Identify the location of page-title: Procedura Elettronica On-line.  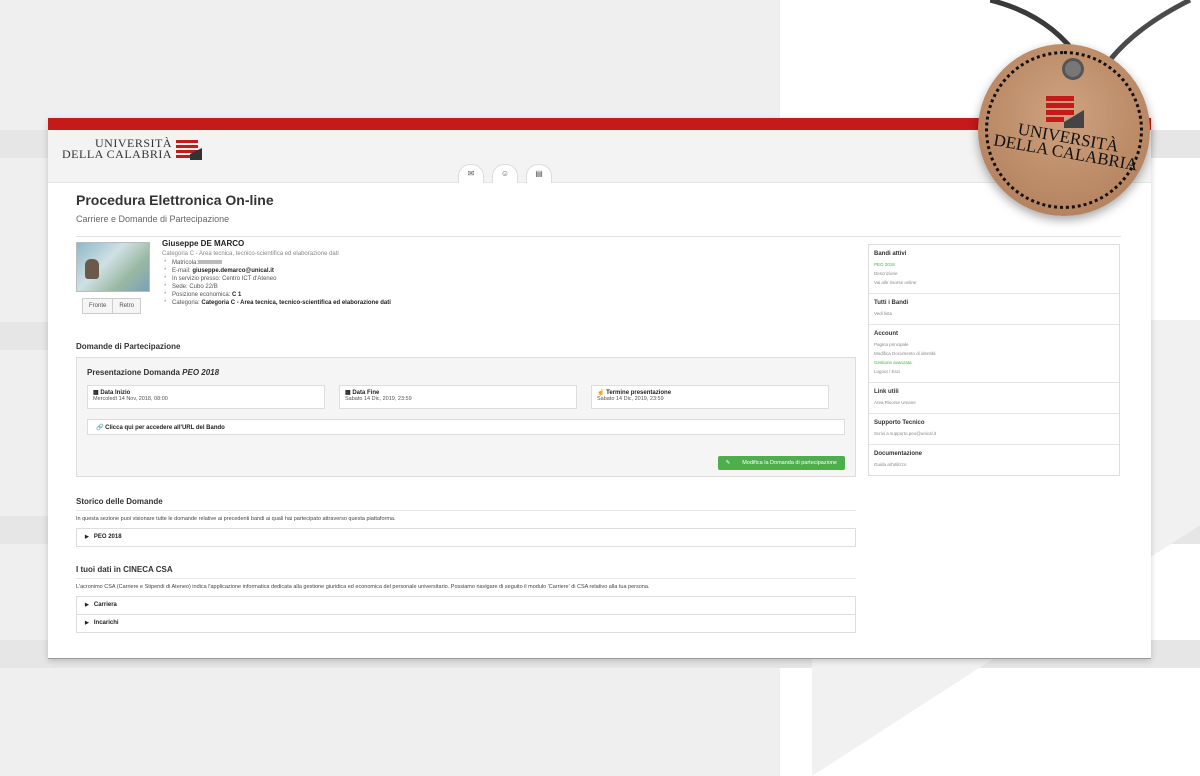
(175, 200).